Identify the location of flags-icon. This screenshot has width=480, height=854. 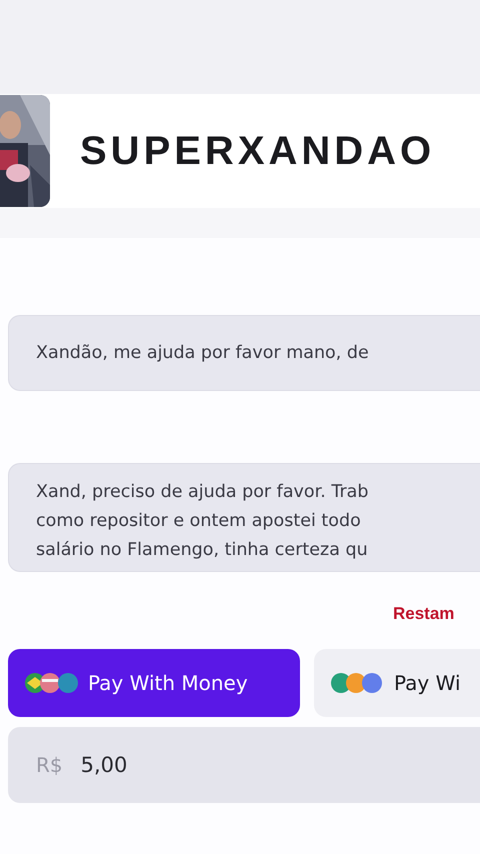
(52, 683).